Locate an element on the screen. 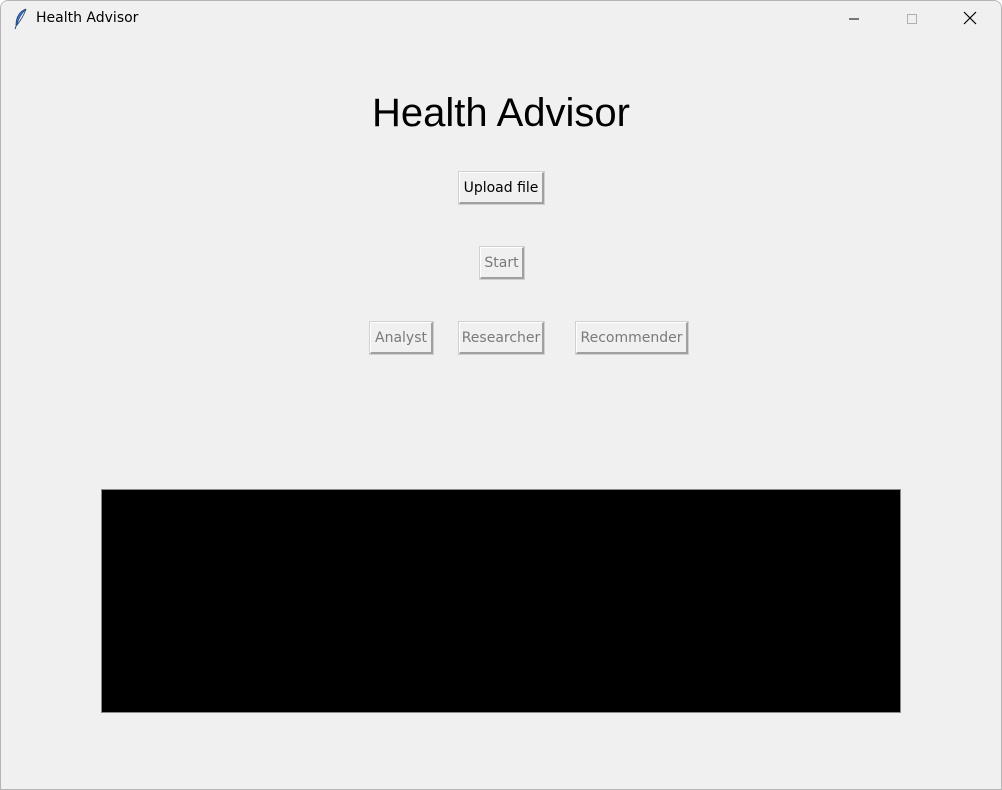  researcher-button: Researcher is located at coordinates (501, 338).